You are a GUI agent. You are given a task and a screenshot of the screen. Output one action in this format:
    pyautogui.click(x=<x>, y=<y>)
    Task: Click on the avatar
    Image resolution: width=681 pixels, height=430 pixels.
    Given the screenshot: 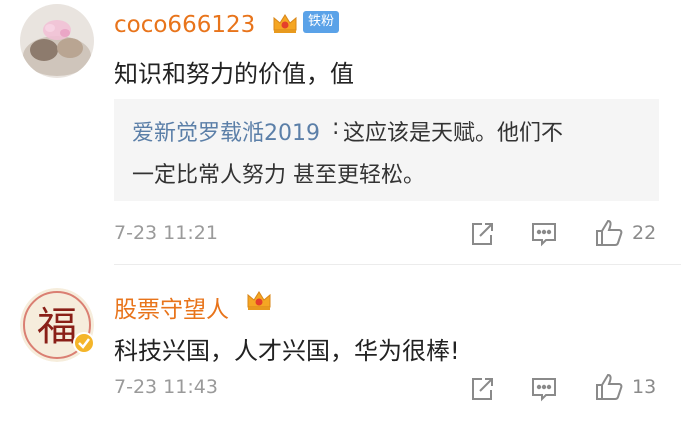 What is the action you would take?
    pyautogui.click(x=57, y=41)
    